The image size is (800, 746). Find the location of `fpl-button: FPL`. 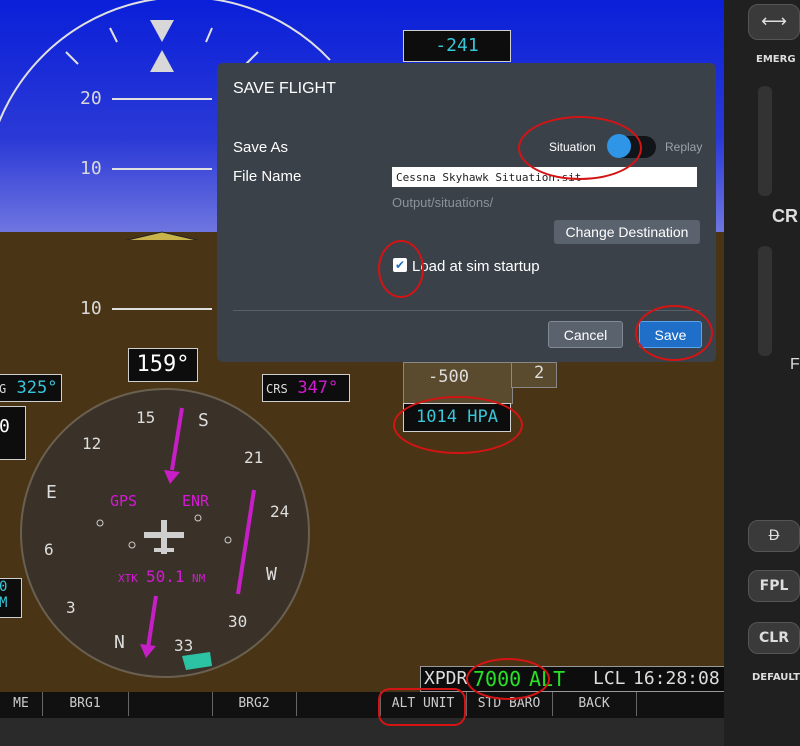

fpl-button: FPL is located at coordinates (774, 586).